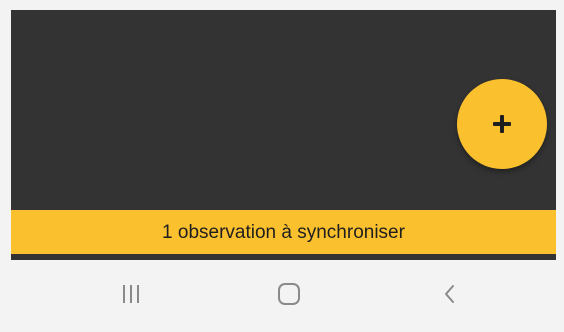 The width and height of the screenshot is (564, 332). I want to click on home-icon, so click(289, 294).